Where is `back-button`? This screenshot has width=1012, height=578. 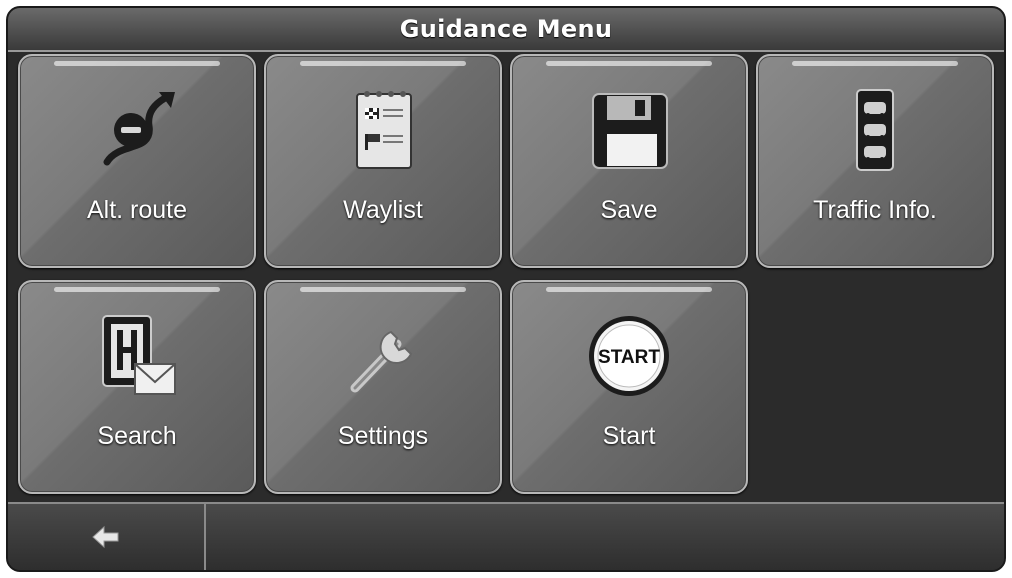 back-button is located at coordinates (107, 537).